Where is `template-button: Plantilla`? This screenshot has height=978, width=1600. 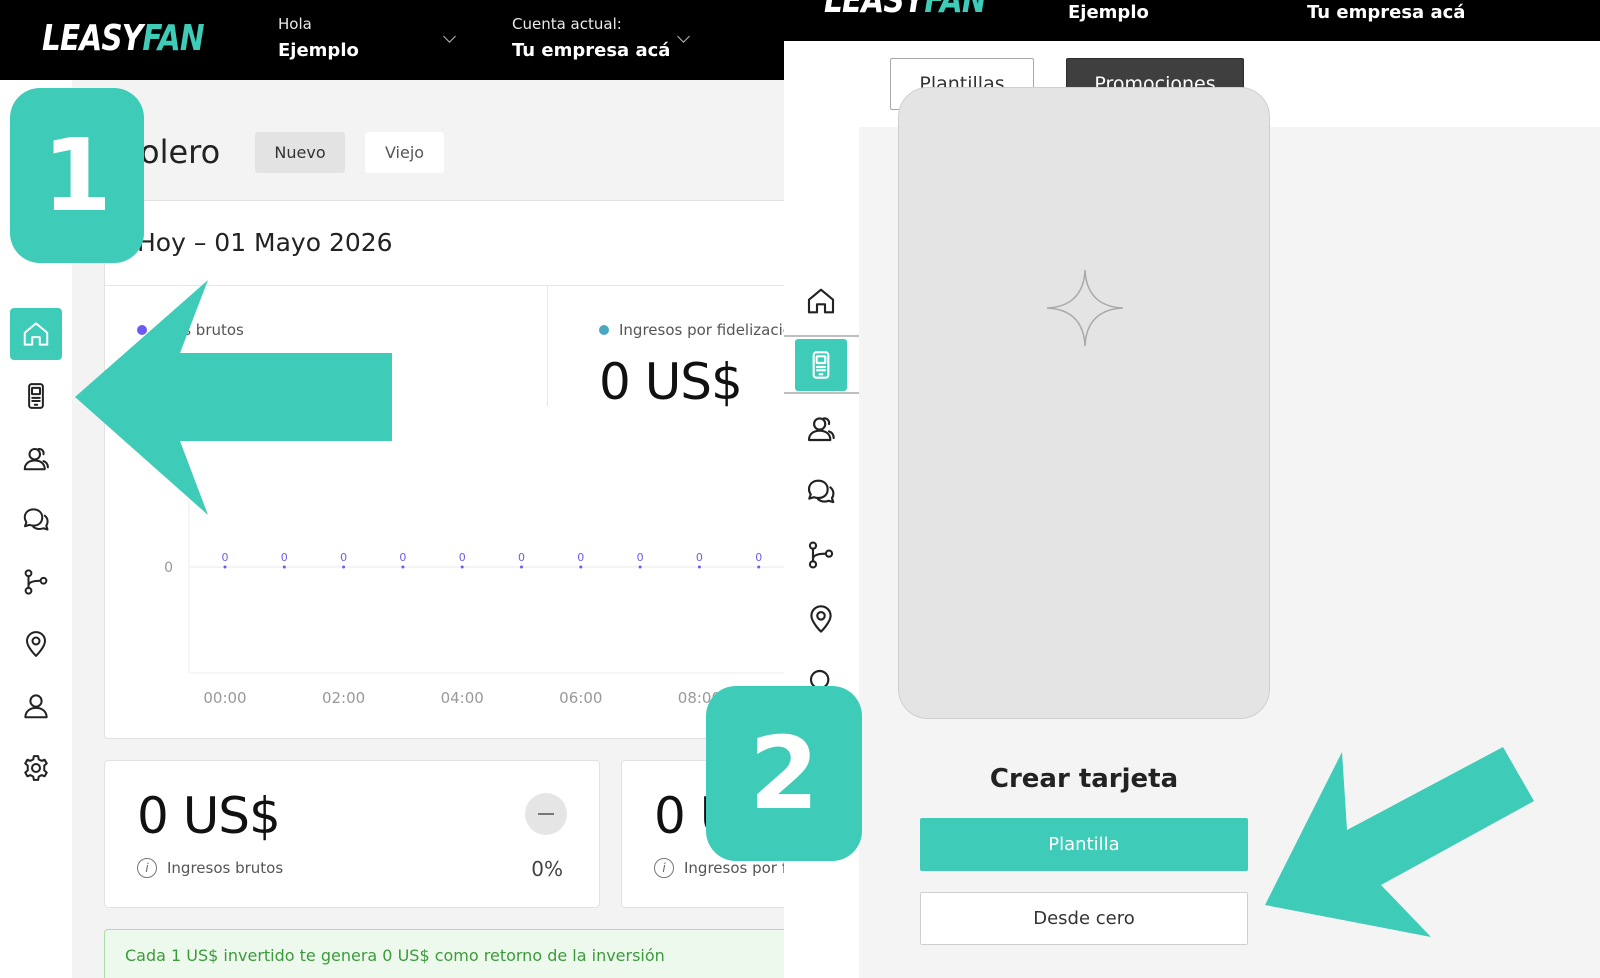 template-button: Plantilla is located at coordinates (1084, 844).